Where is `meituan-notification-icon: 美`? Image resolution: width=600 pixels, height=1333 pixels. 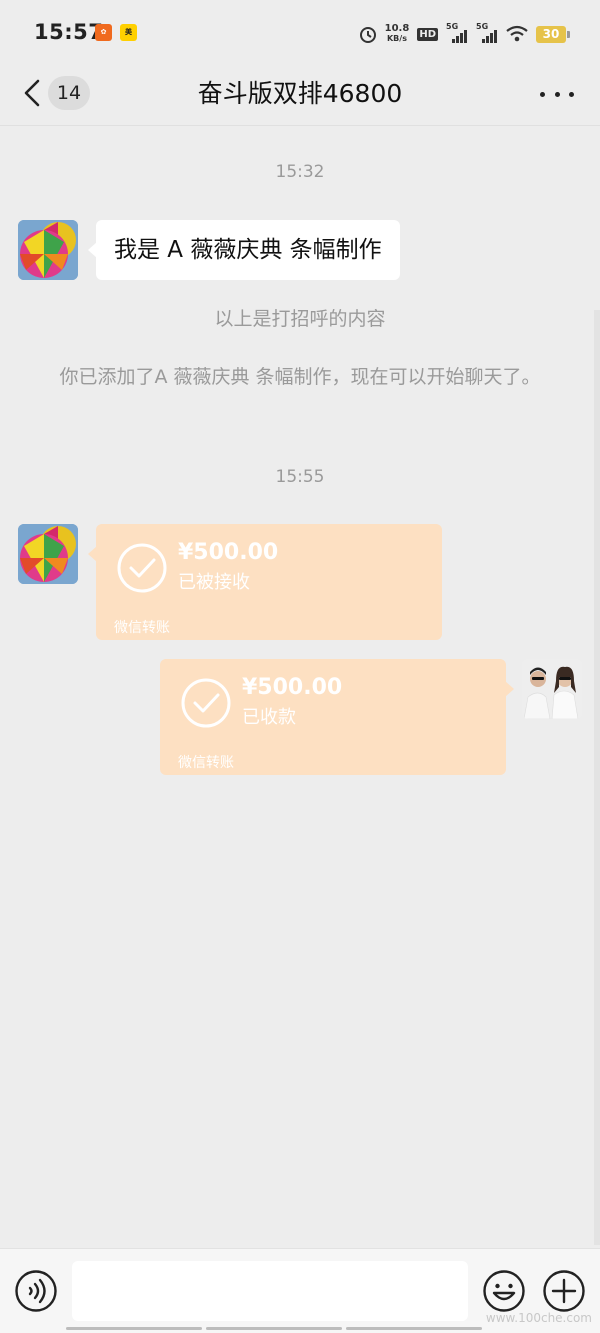 meituan-notification-icon: 美 is located at coordinates (128, 32).